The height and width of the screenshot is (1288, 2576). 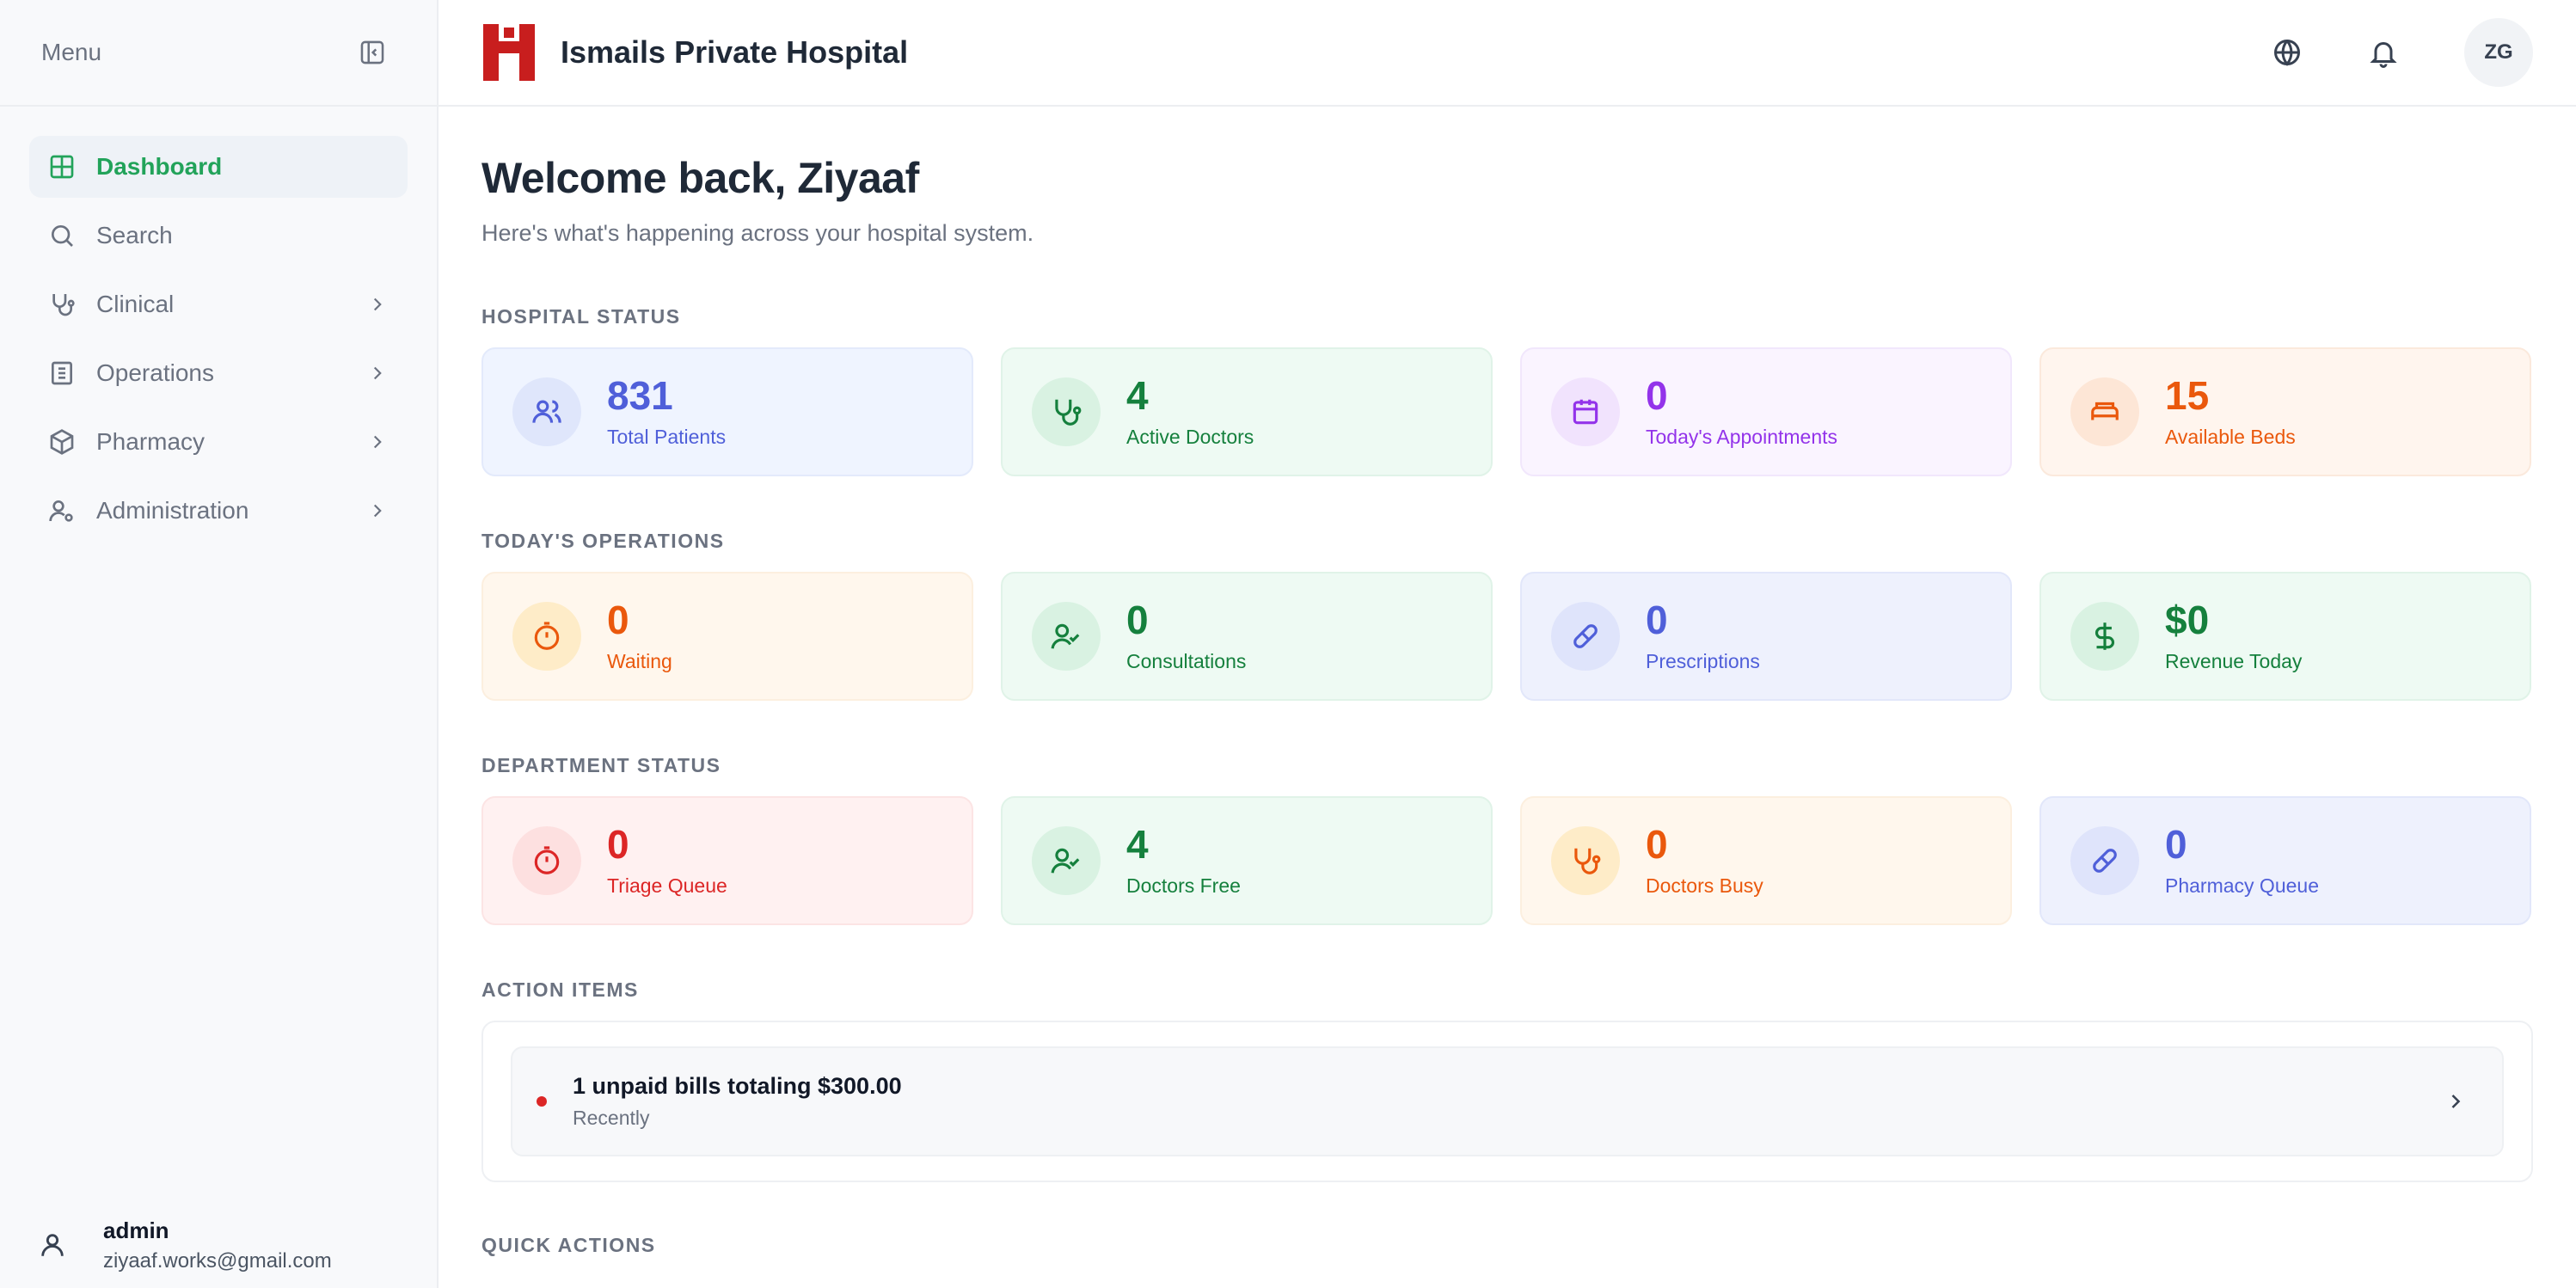 I want to click on sidebar-item-dashboard: Dashboard, so click(x=218, y=167).